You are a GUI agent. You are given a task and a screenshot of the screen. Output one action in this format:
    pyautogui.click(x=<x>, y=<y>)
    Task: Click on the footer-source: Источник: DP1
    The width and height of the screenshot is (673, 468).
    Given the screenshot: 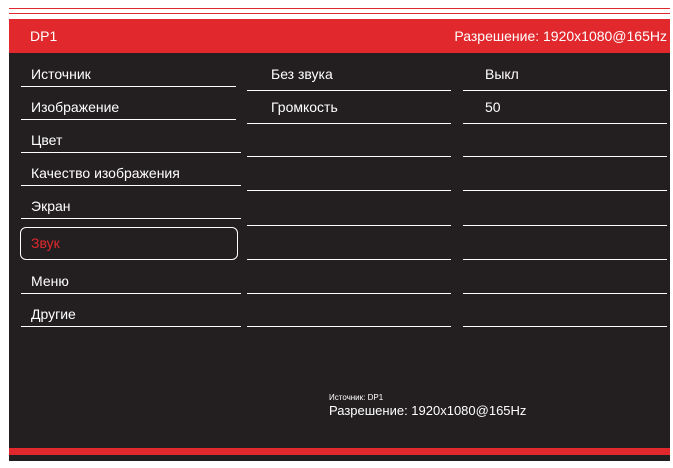 What is the action you would take?
    pyautogui.click(x=356, y=397)
    